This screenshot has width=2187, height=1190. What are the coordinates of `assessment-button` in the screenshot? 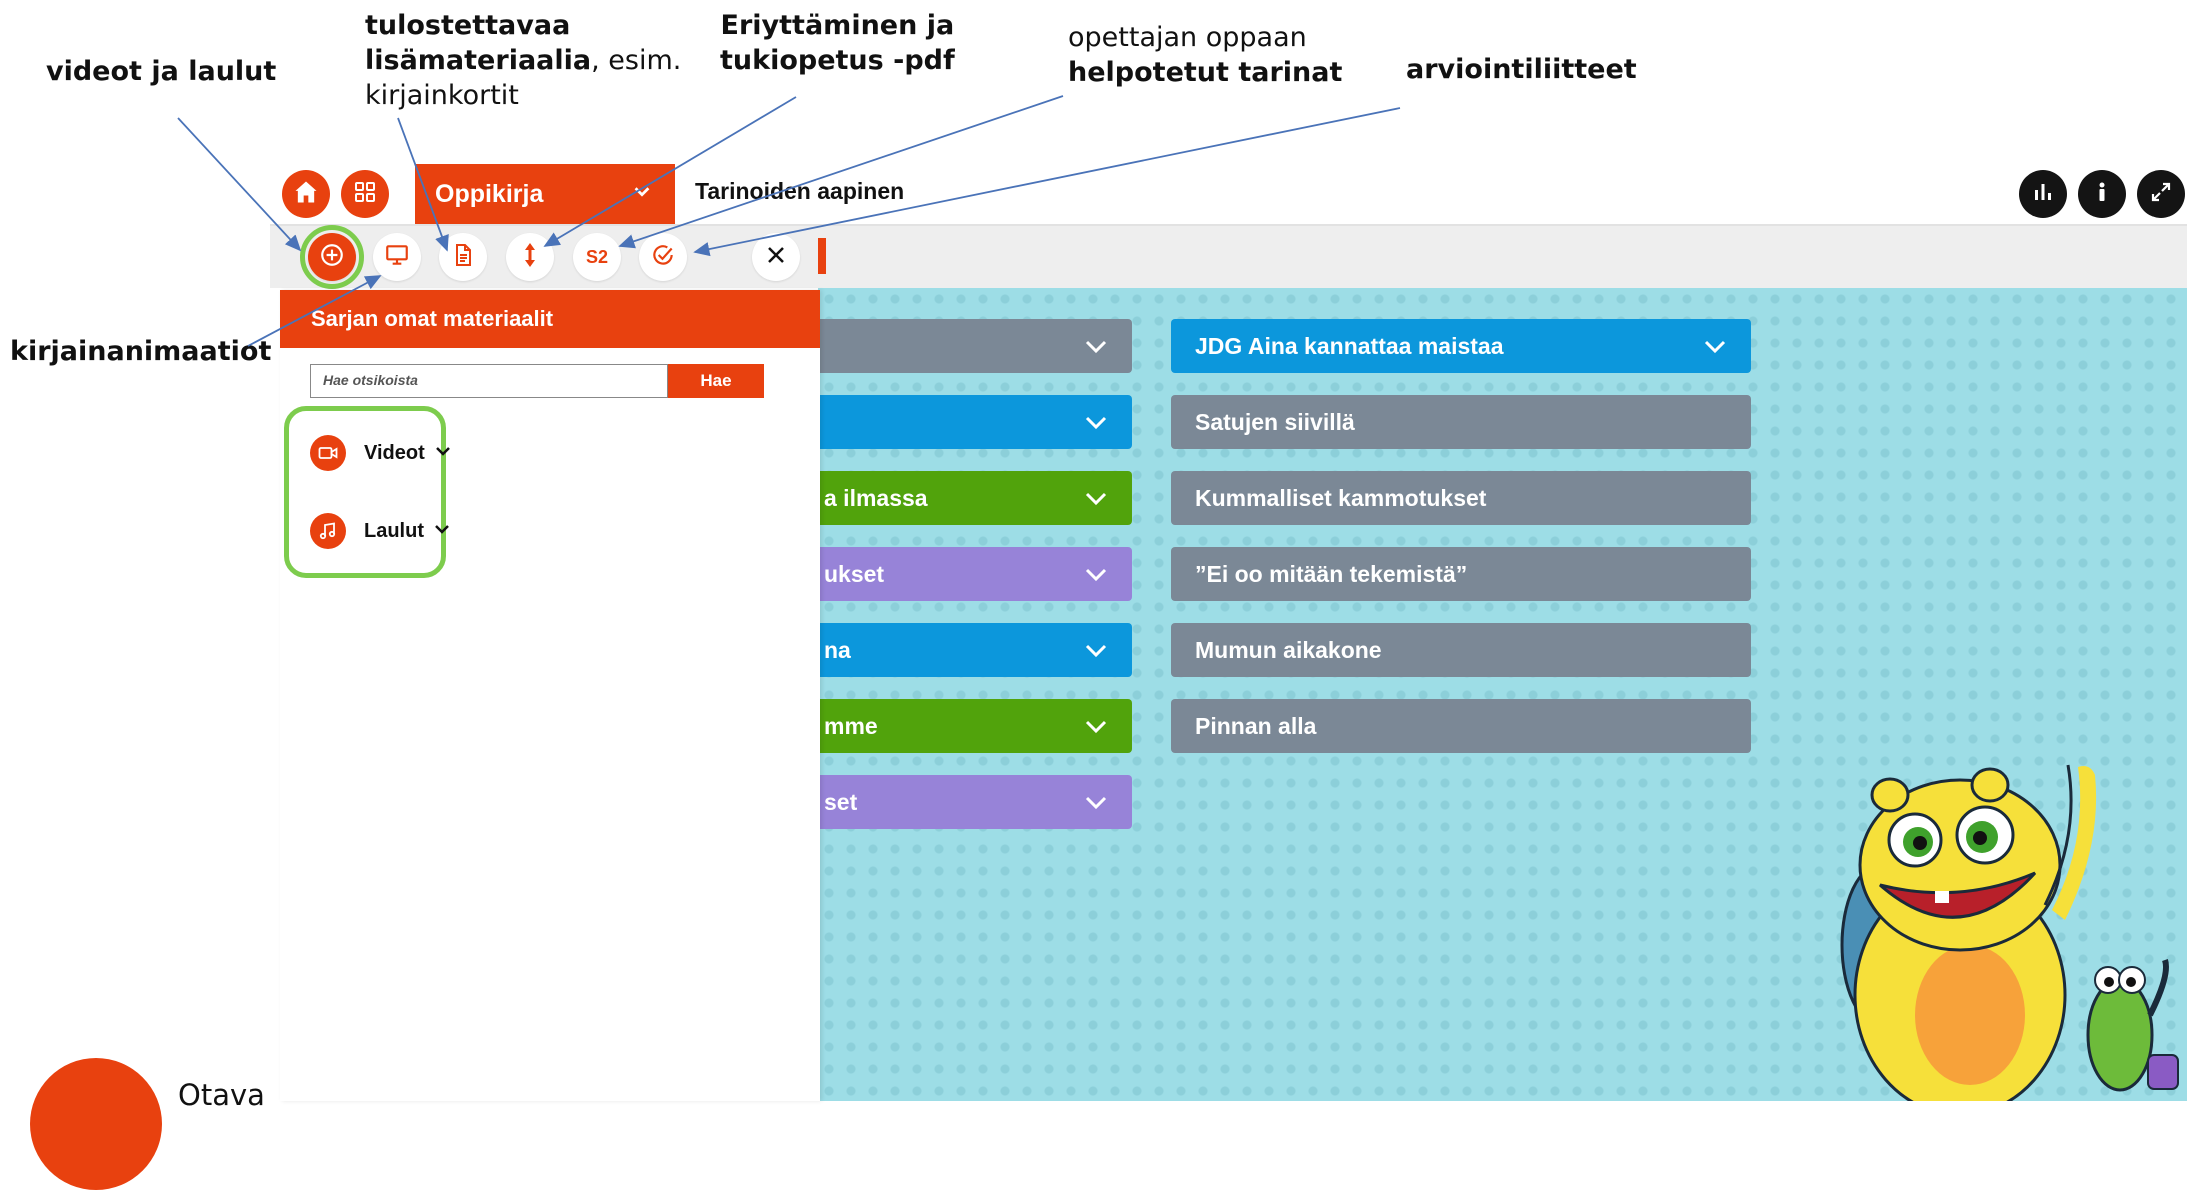 It's located at (663, 257).